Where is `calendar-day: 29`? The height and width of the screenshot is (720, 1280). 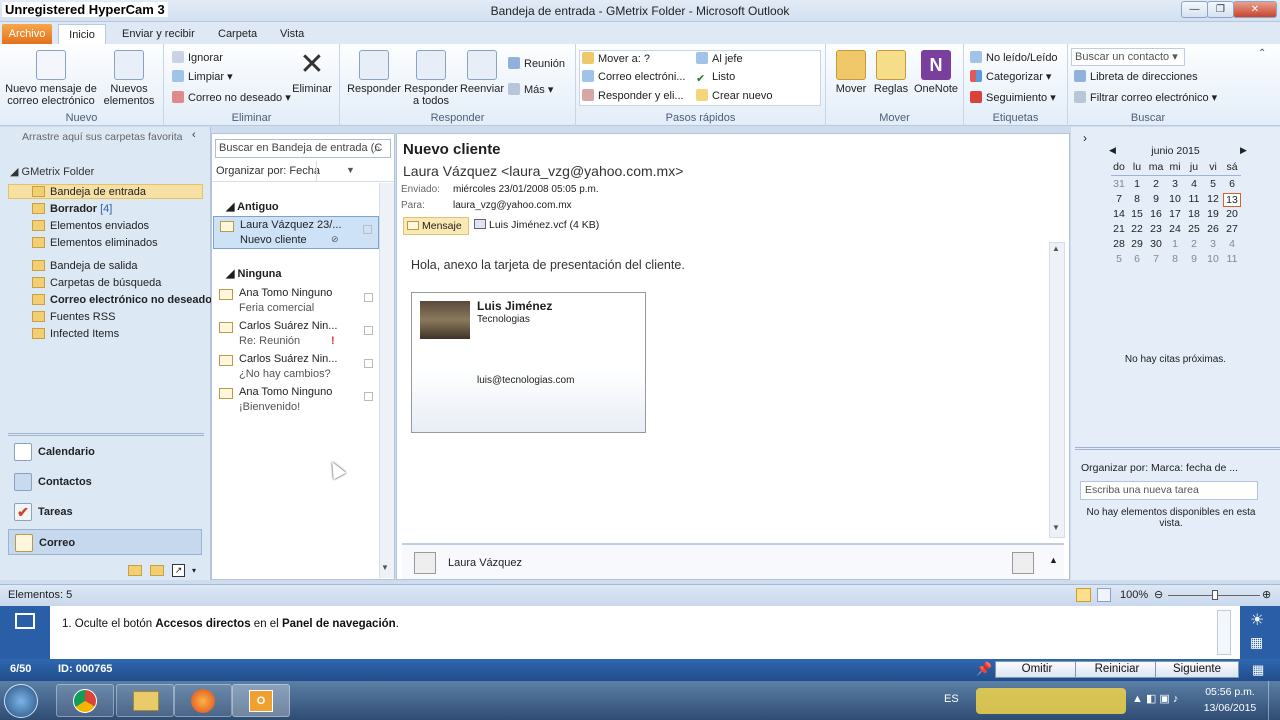 calendar-day: 29 is located at coordinates (1137, 244).